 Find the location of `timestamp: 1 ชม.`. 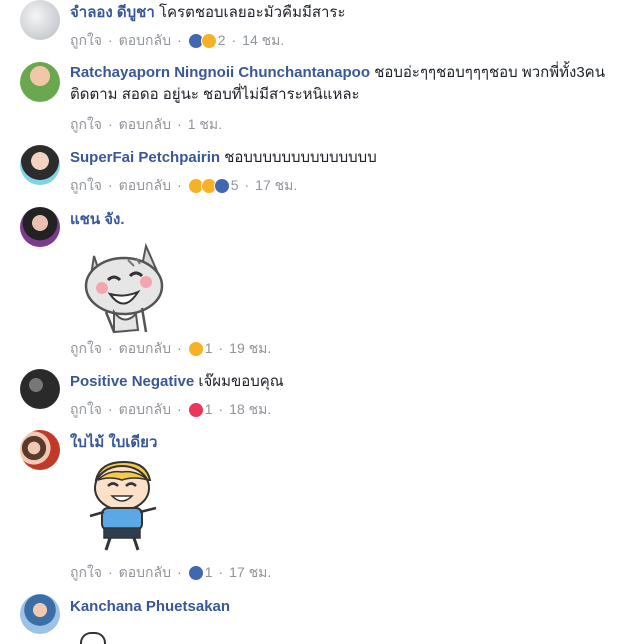

timestamp: 1 ชม. is located at coordinates (205, 124).